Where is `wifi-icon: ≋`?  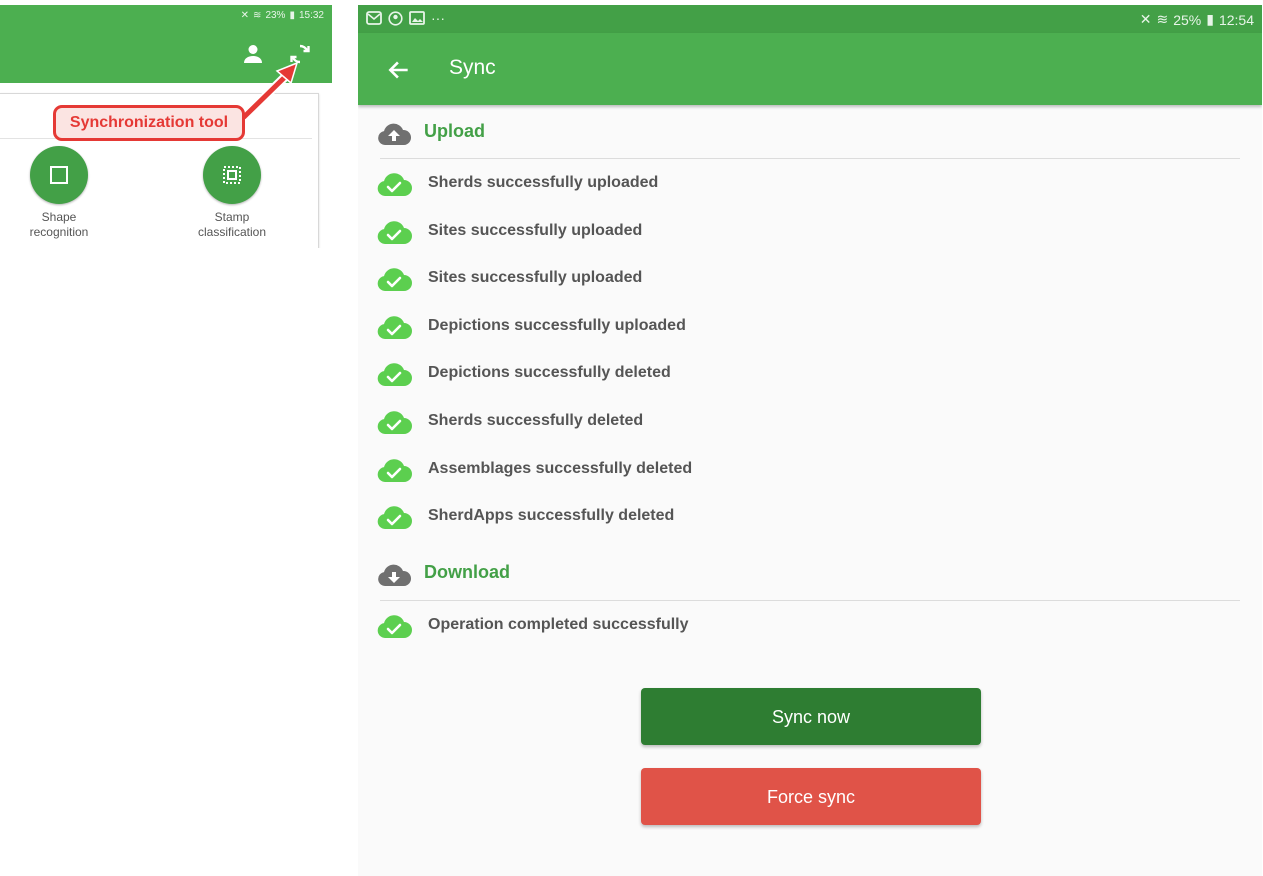
wifi-icon: ≋ is located at coordinates (1162, 19).